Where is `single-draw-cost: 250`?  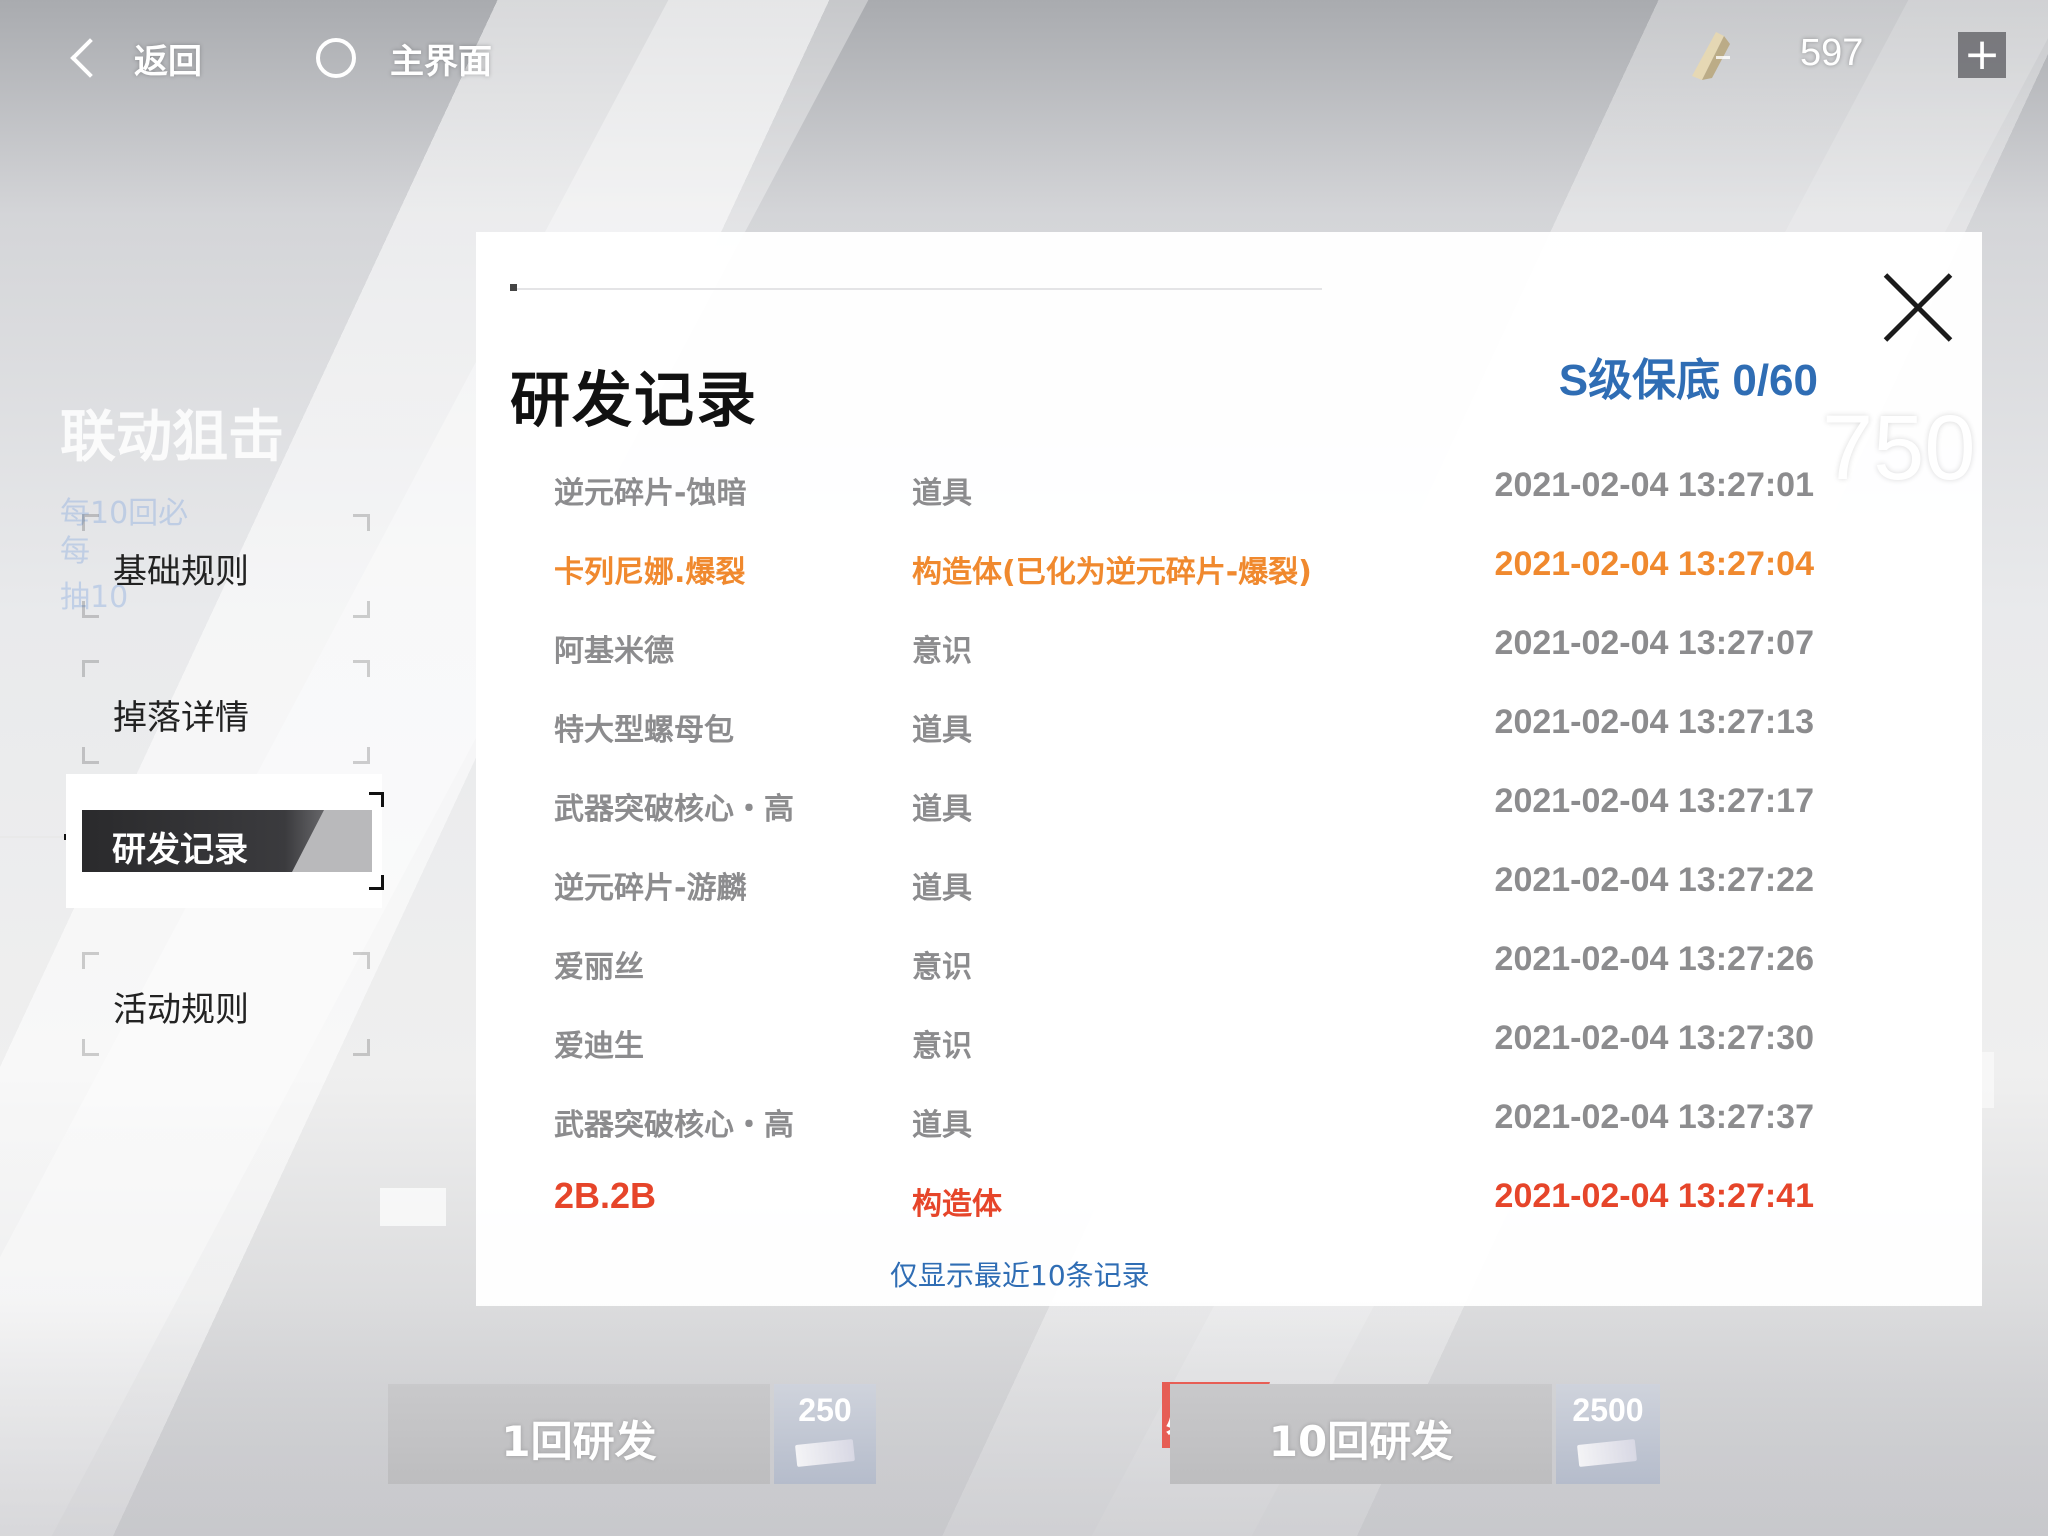 single-draw-cost: 250 is located at coordinates (825, 1434).